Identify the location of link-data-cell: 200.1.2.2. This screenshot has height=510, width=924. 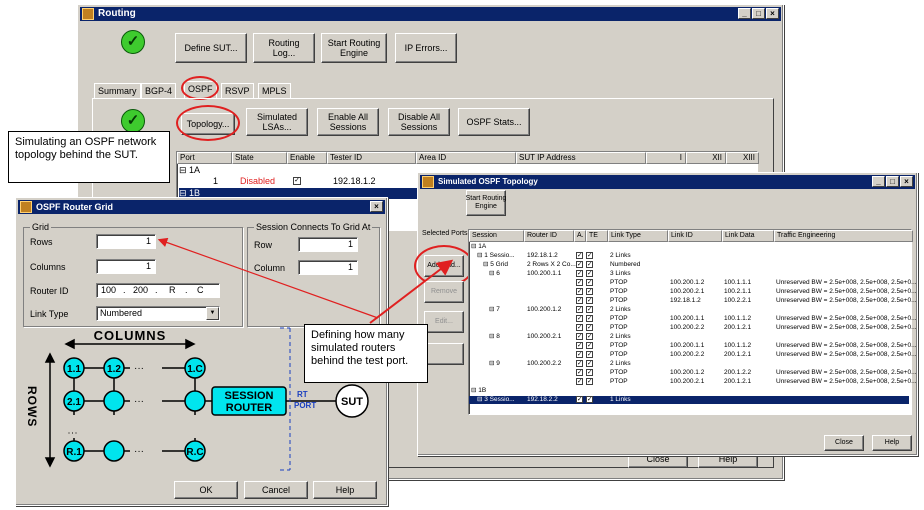
(738, 372).